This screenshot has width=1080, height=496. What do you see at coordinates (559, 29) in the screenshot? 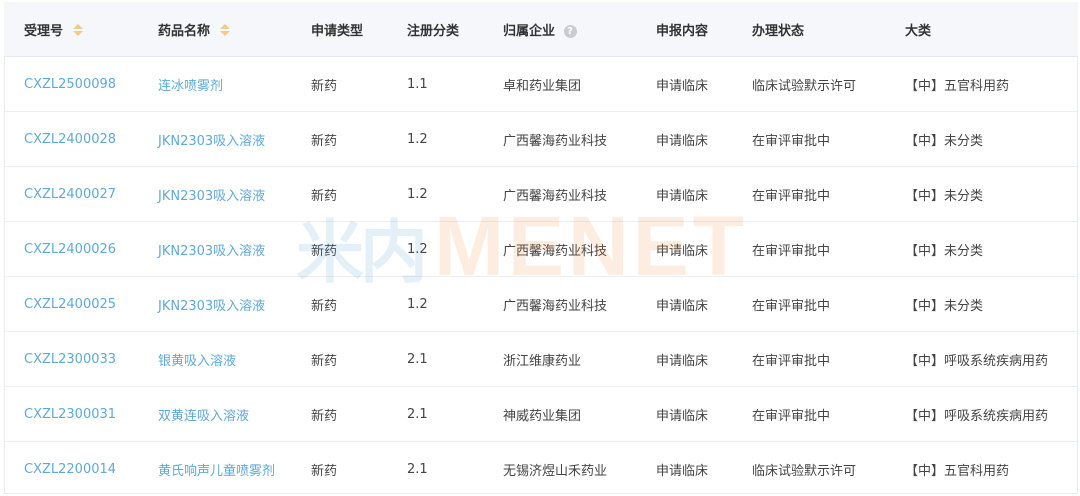
I see `header-company: 归属企业 ?` at bounding box center [559, 29].